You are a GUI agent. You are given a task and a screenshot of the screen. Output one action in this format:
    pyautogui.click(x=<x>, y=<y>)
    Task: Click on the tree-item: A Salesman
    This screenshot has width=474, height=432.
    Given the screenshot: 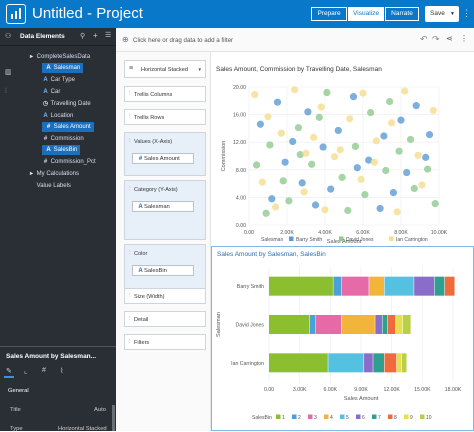 What is the action you would take?
    pyautogui.click(x=63, y=68)
    